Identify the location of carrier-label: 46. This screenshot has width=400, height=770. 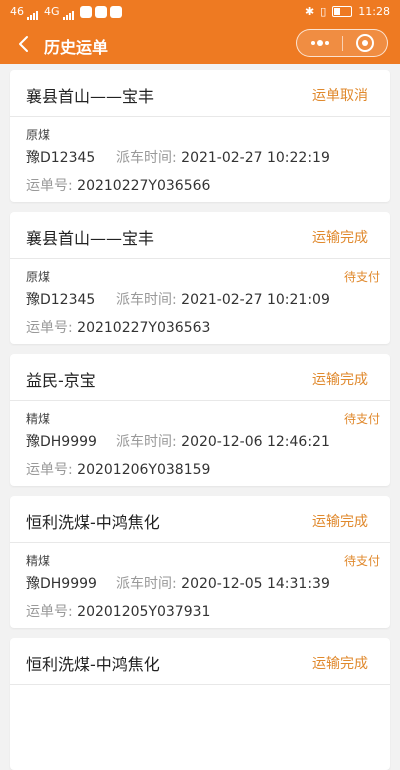
(17, 11).